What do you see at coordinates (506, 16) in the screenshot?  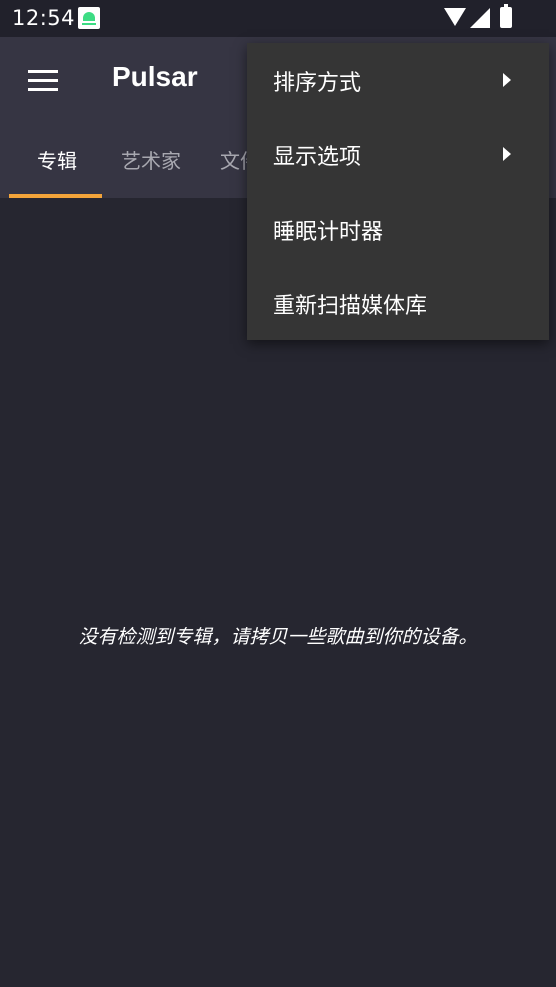 I see `battery-charging-icon` at bounding box center [506, 16].